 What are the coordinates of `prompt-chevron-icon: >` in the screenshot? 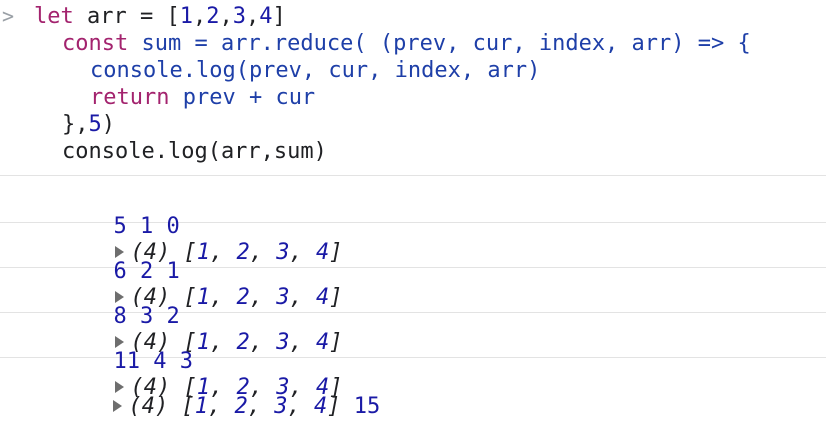 It's located at (8, 16).